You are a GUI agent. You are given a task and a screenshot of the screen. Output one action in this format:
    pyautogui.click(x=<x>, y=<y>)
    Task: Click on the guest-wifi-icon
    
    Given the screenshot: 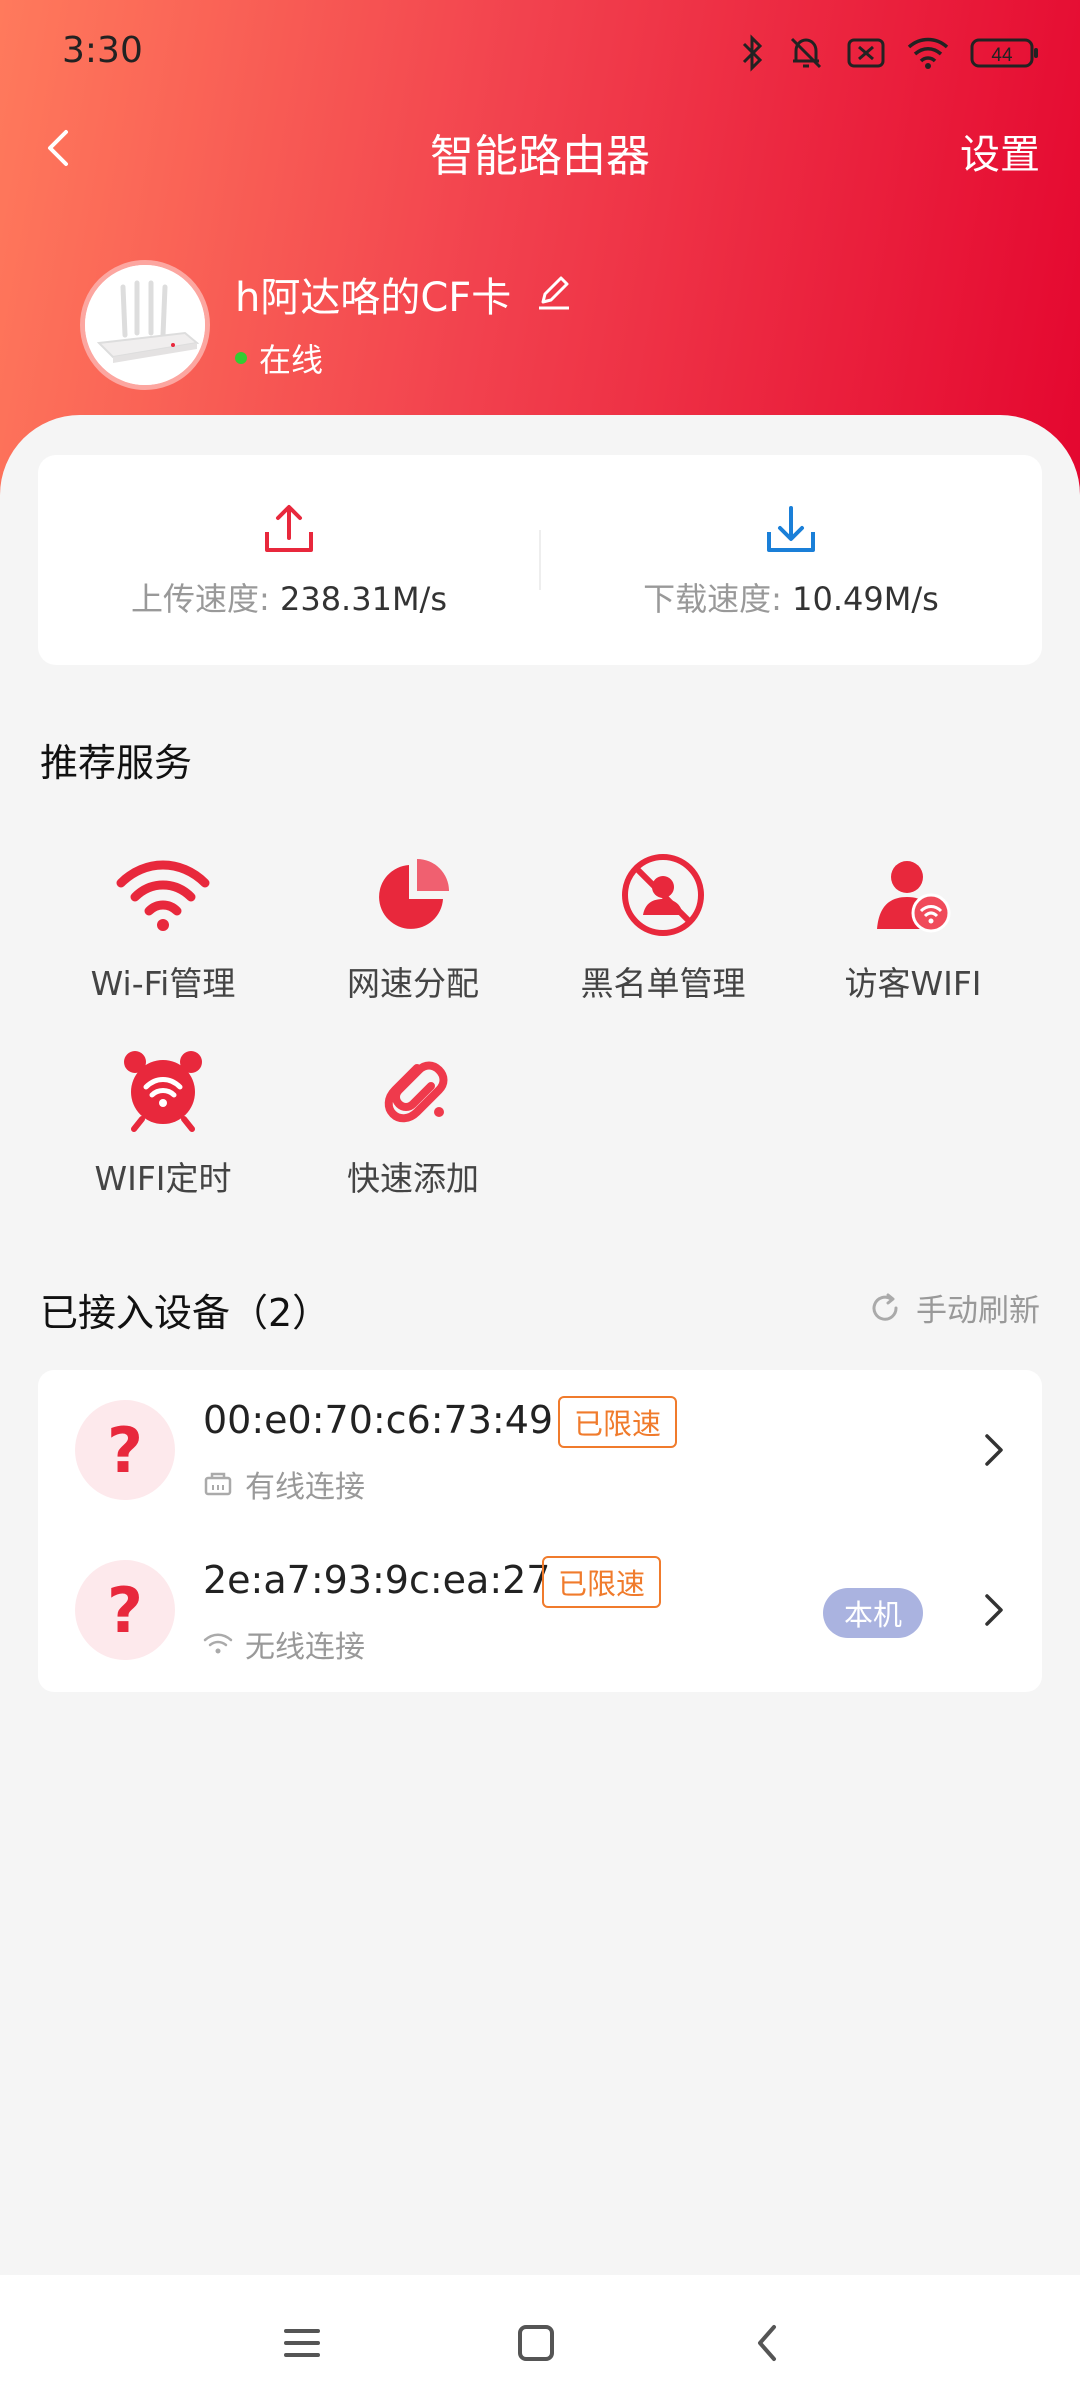 What is the action you would take?
    pyautogui.click(x=913, y=895)
    